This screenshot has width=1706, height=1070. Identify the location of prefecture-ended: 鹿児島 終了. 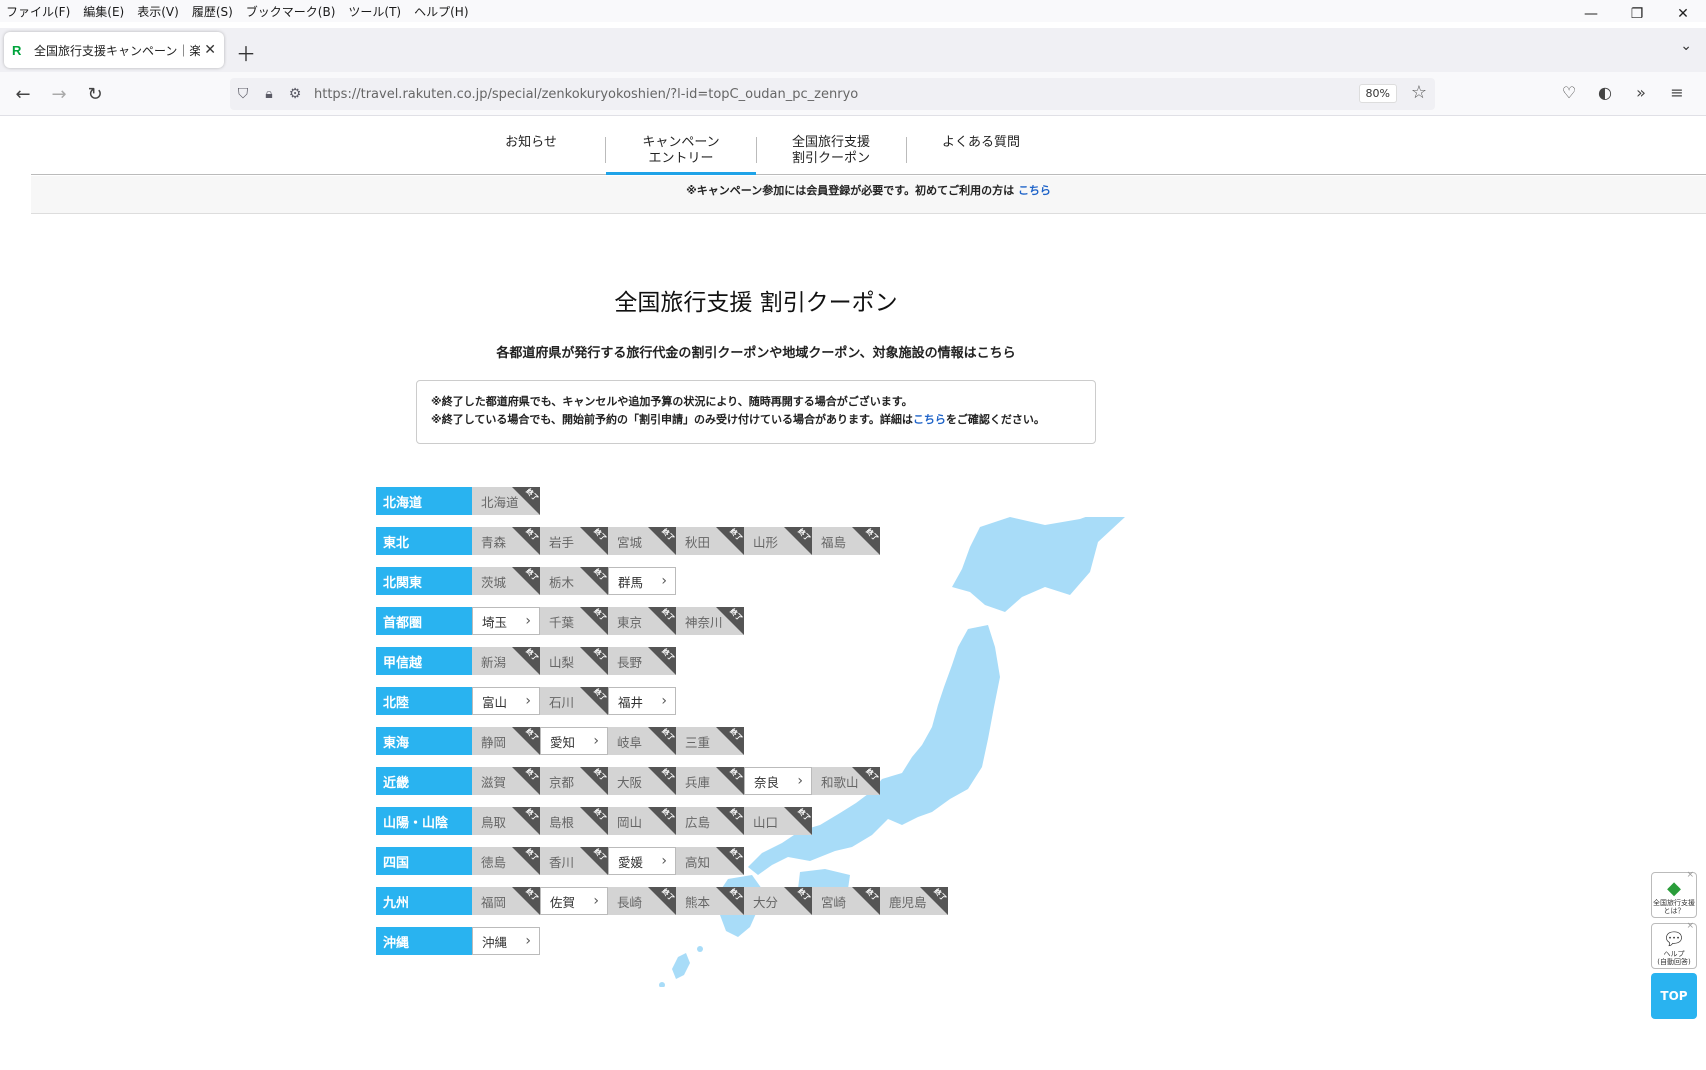
(914, 901).